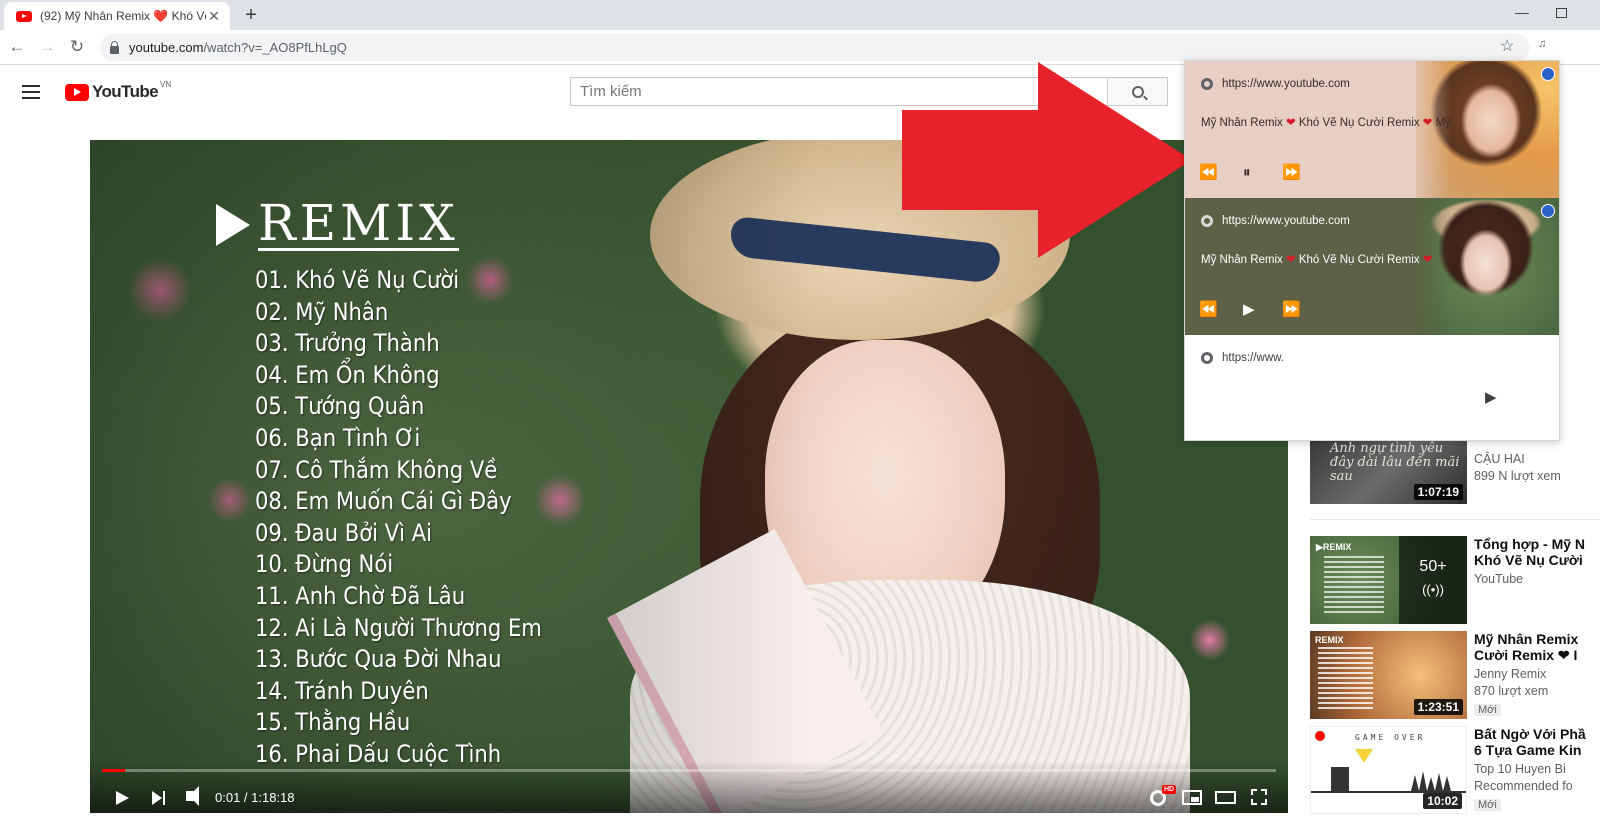 The height and width of the screenshot is (837, 1600). Describe the element at coordinates (383, 501) in the screenshot. I see `track-item: 08. Em Muốn Cái Gì Đây` at that location.